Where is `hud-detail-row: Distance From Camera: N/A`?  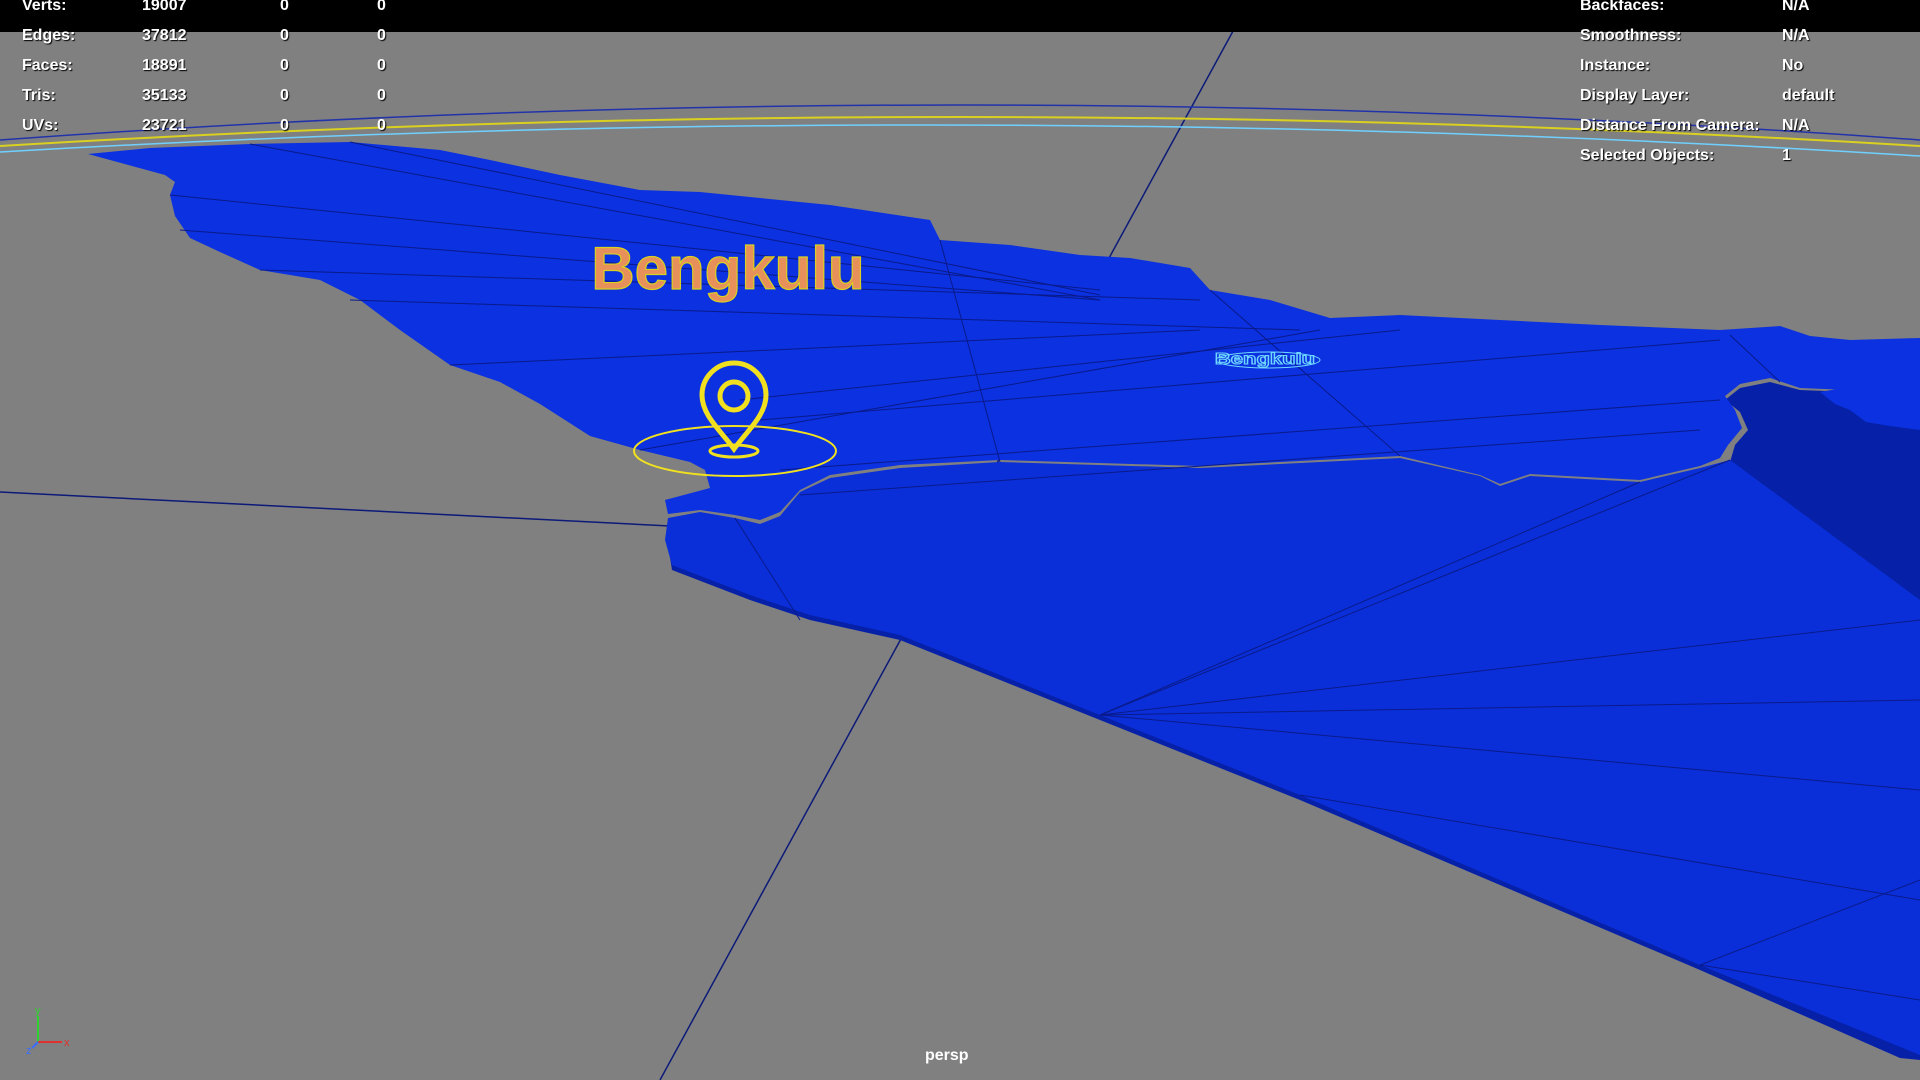 hud-detail-row: Distance From Camera: N/A is located at coordinates (1740, 126).